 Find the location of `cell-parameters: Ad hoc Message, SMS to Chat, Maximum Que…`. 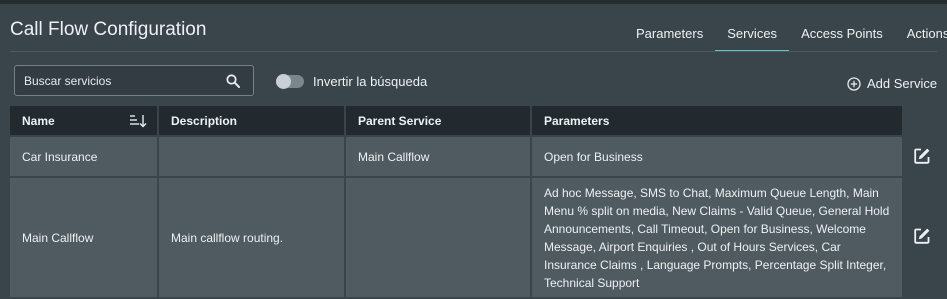

cell-parameters: Ad hoc Message, SMS to Chat, Maximum Que… is located at coordinates (717, 237).